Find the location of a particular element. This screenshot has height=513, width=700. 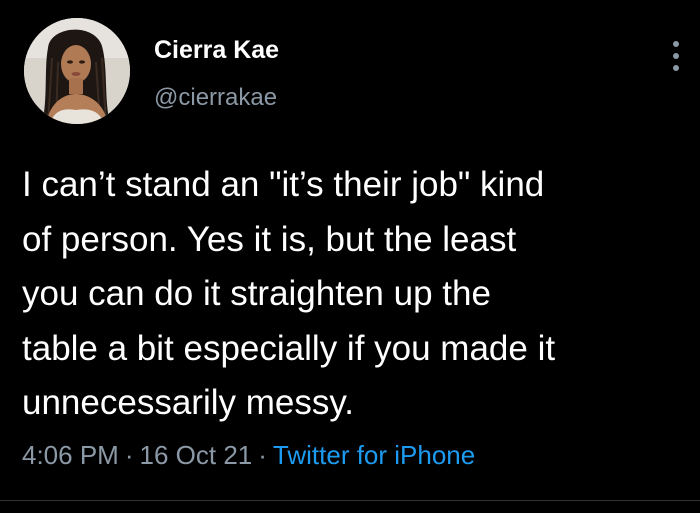

tweet-metadata: 4:06 PM · 16 Oct 21 · Twitter for iPhone is located at coordinates (248, 455).